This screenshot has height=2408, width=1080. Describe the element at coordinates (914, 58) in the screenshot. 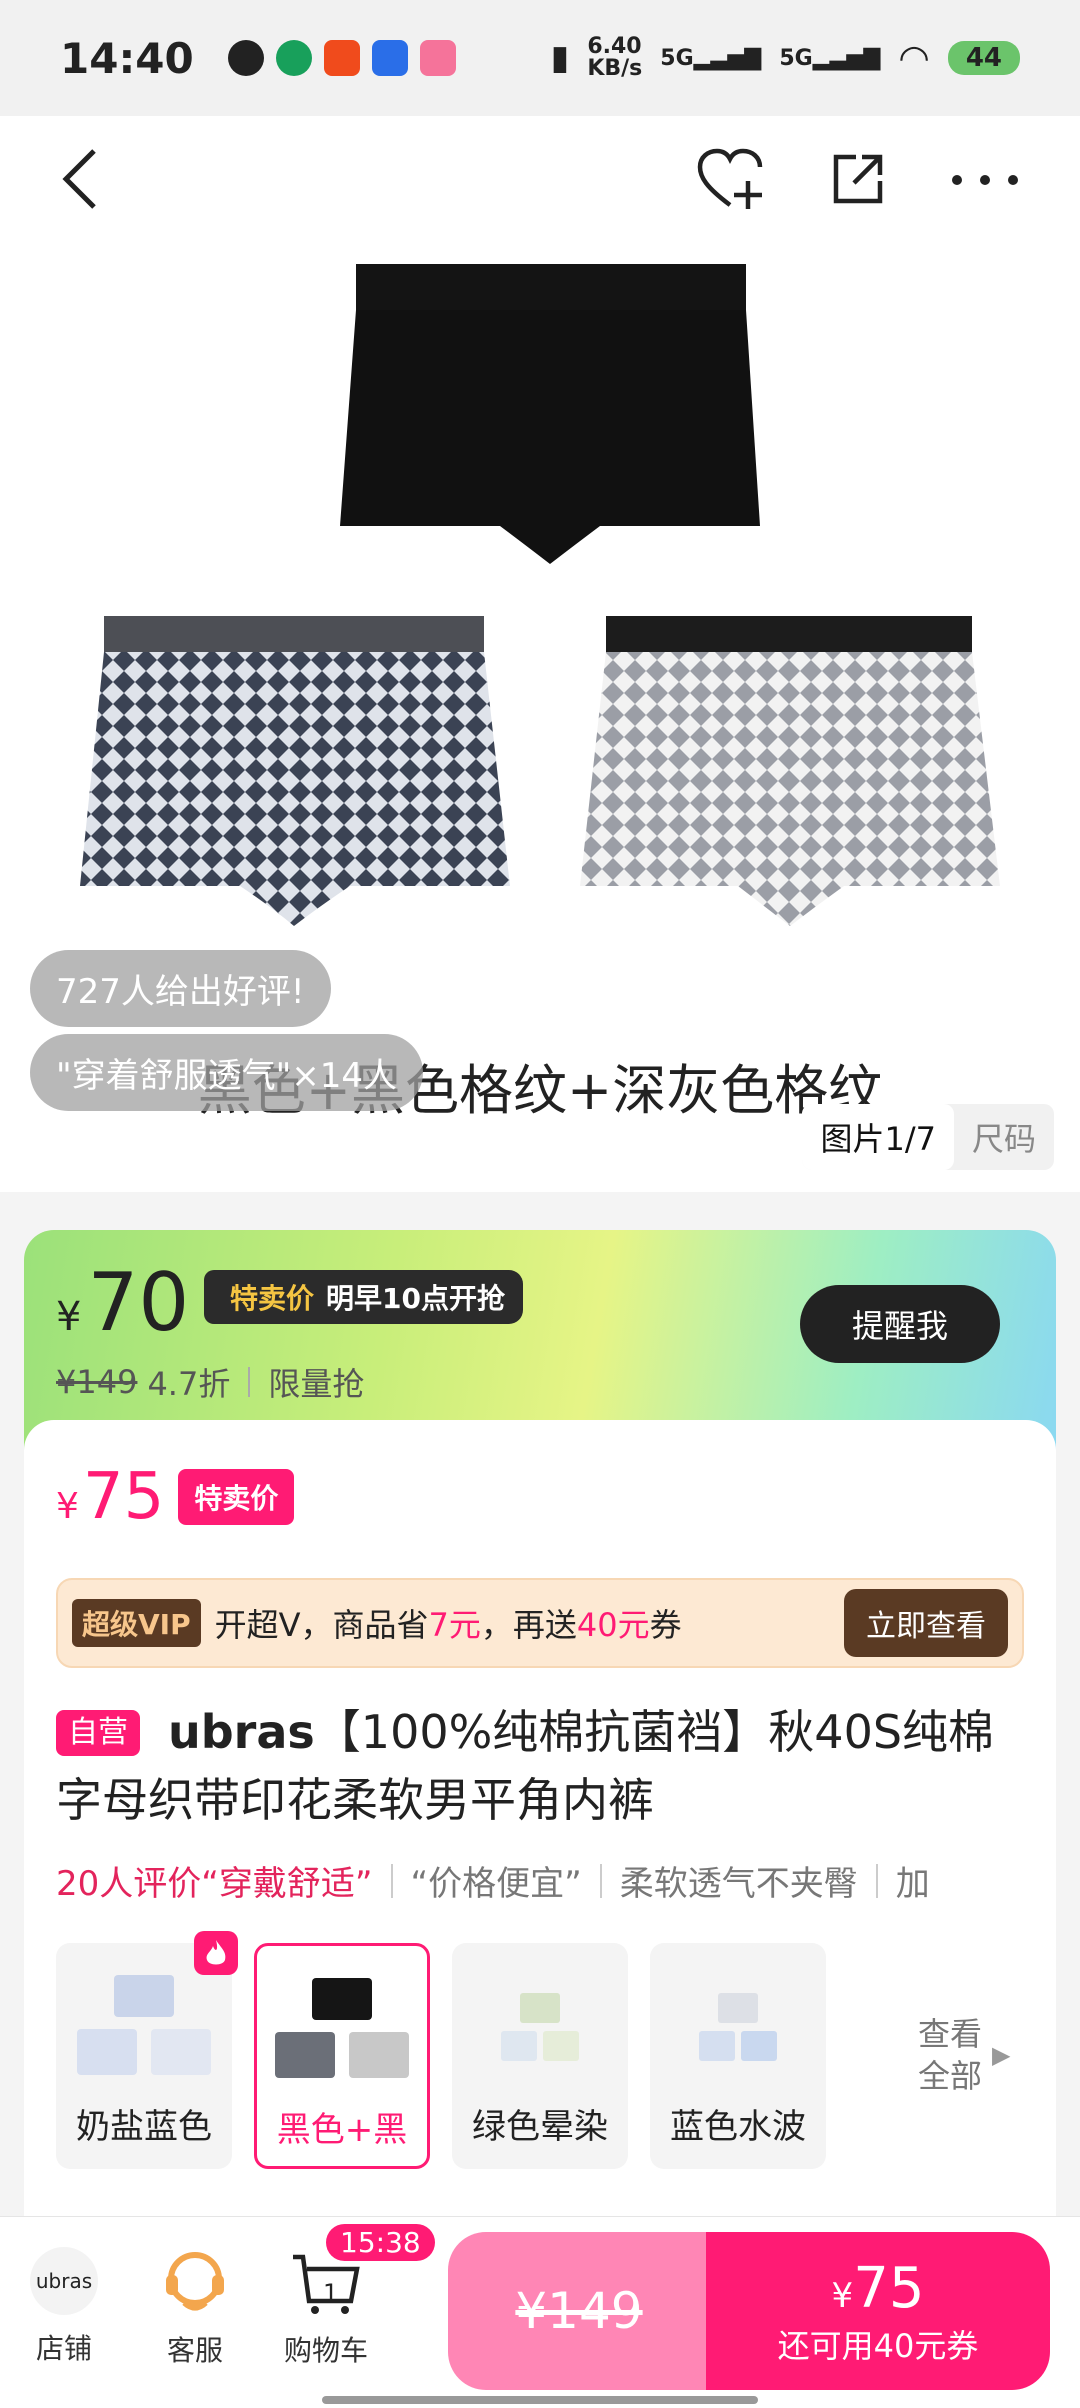

I see `wifi-icon: ◠` at that location.